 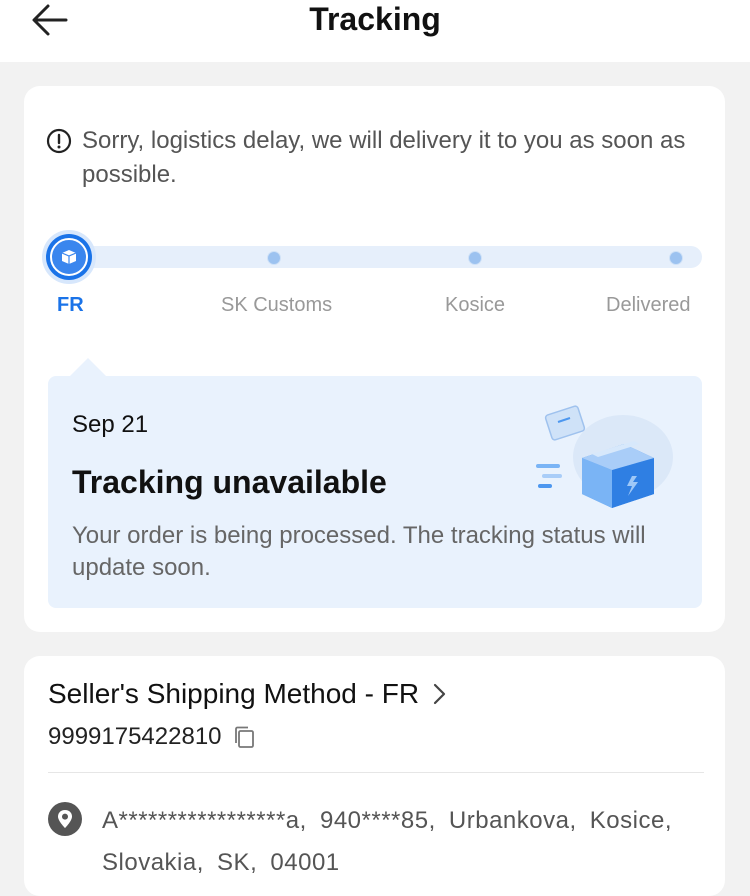 I want to click on shipping-method-label: Seller's Shipping Method - FR, so click(x=234, y=693).